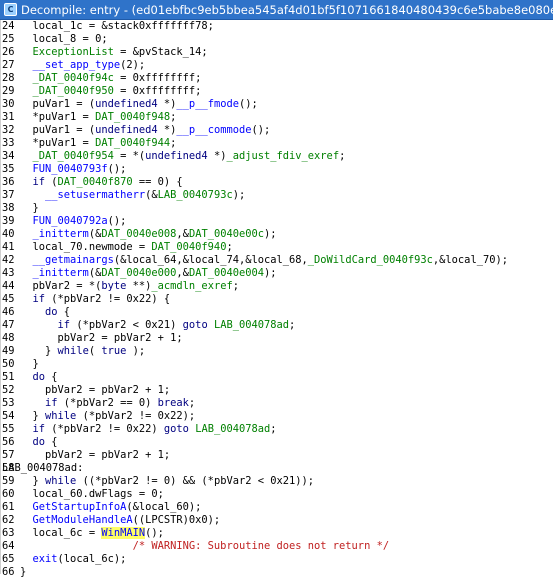 Image resolution: width=553 pixels, height=579 pixels. Describe the element at coordinates (148, 429) in the screenshot. I see `code-text: if (*pbVar2 != 0x22) goto LAB_004078ad;` at that location.